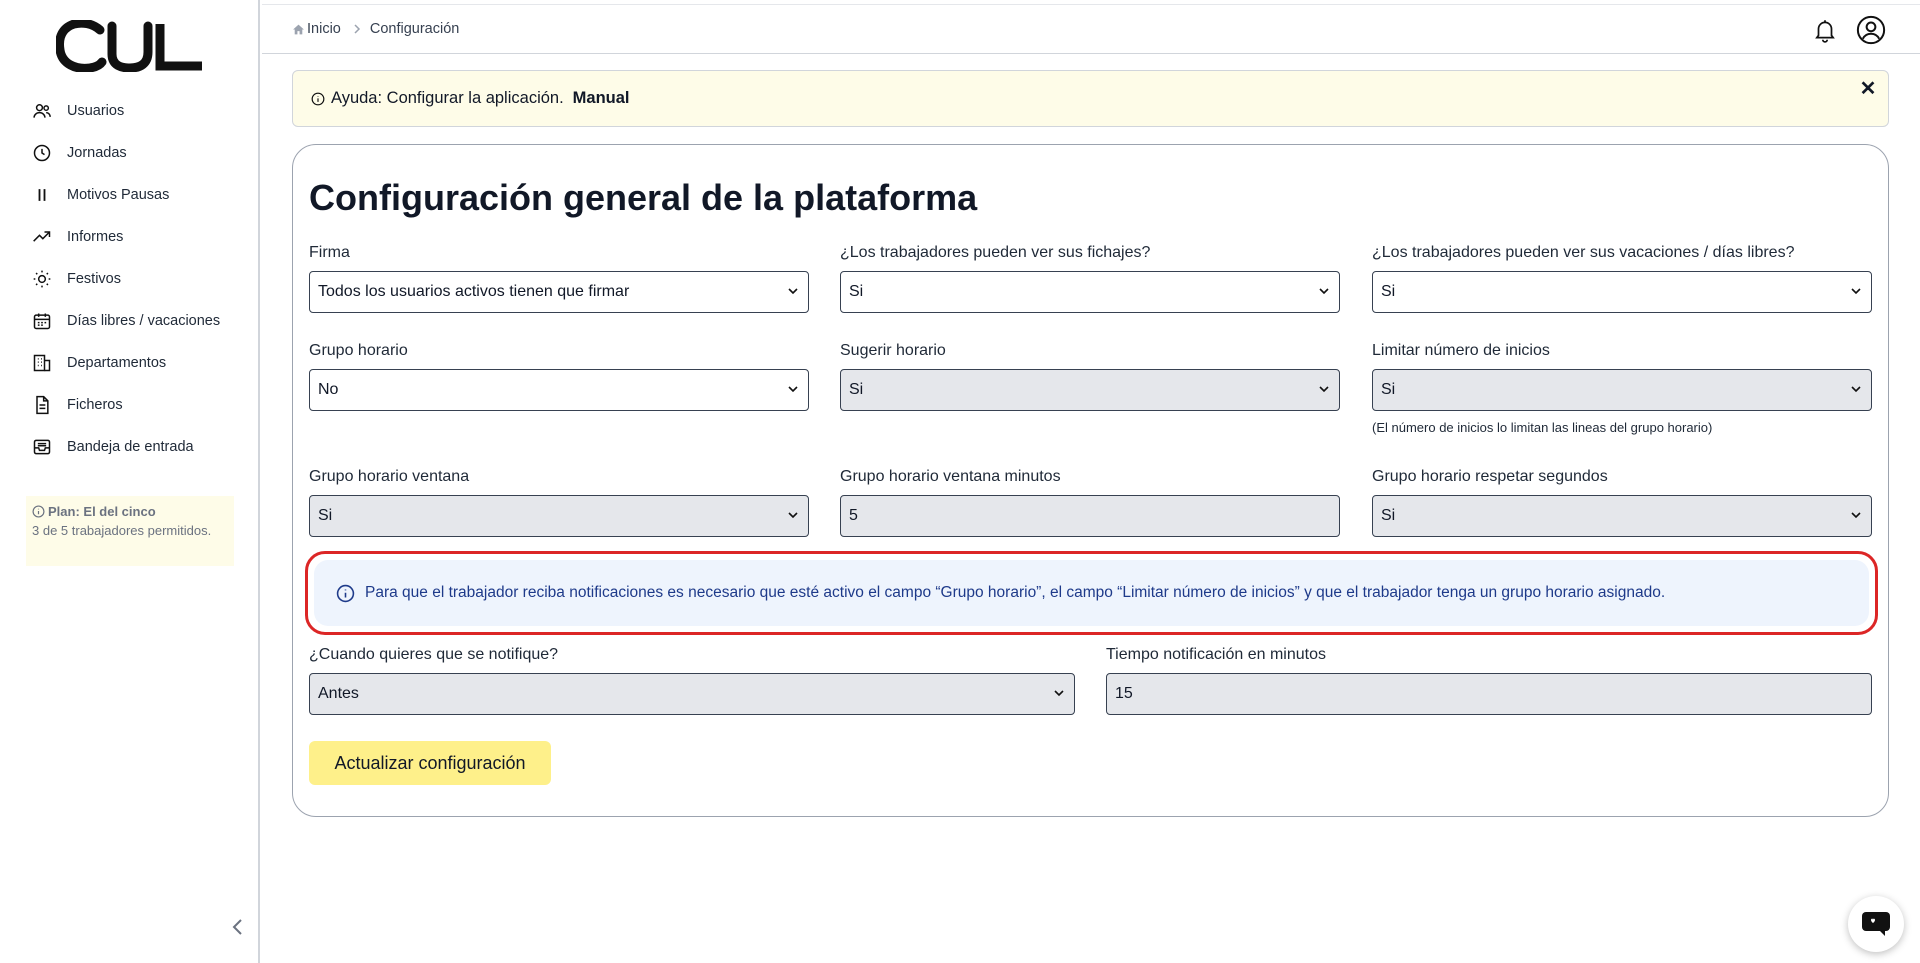 The height and width of the screenshot is (963, 1920). Describe the element at coordinates (42, 447) in the screenshot. I see `inbox-icon` at that location.